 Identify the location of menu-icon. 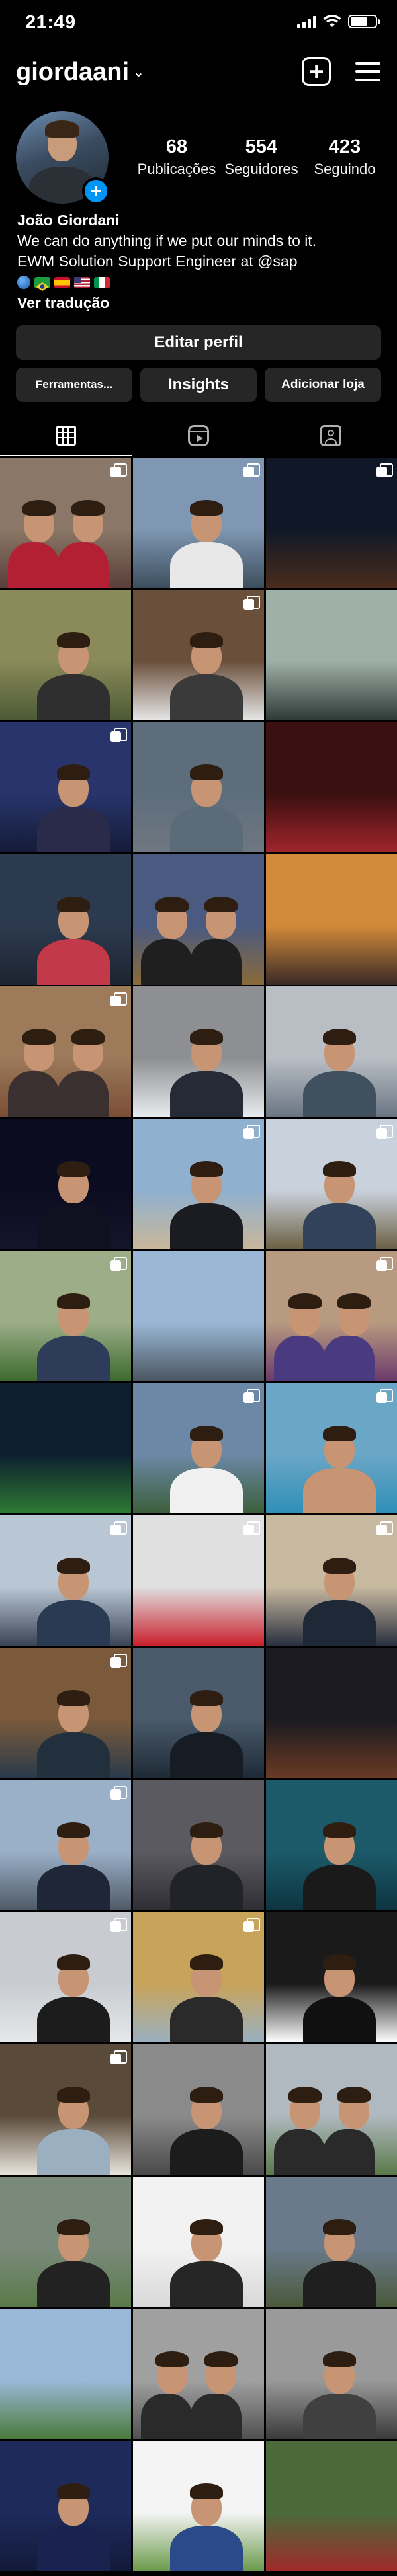
(367, 71).